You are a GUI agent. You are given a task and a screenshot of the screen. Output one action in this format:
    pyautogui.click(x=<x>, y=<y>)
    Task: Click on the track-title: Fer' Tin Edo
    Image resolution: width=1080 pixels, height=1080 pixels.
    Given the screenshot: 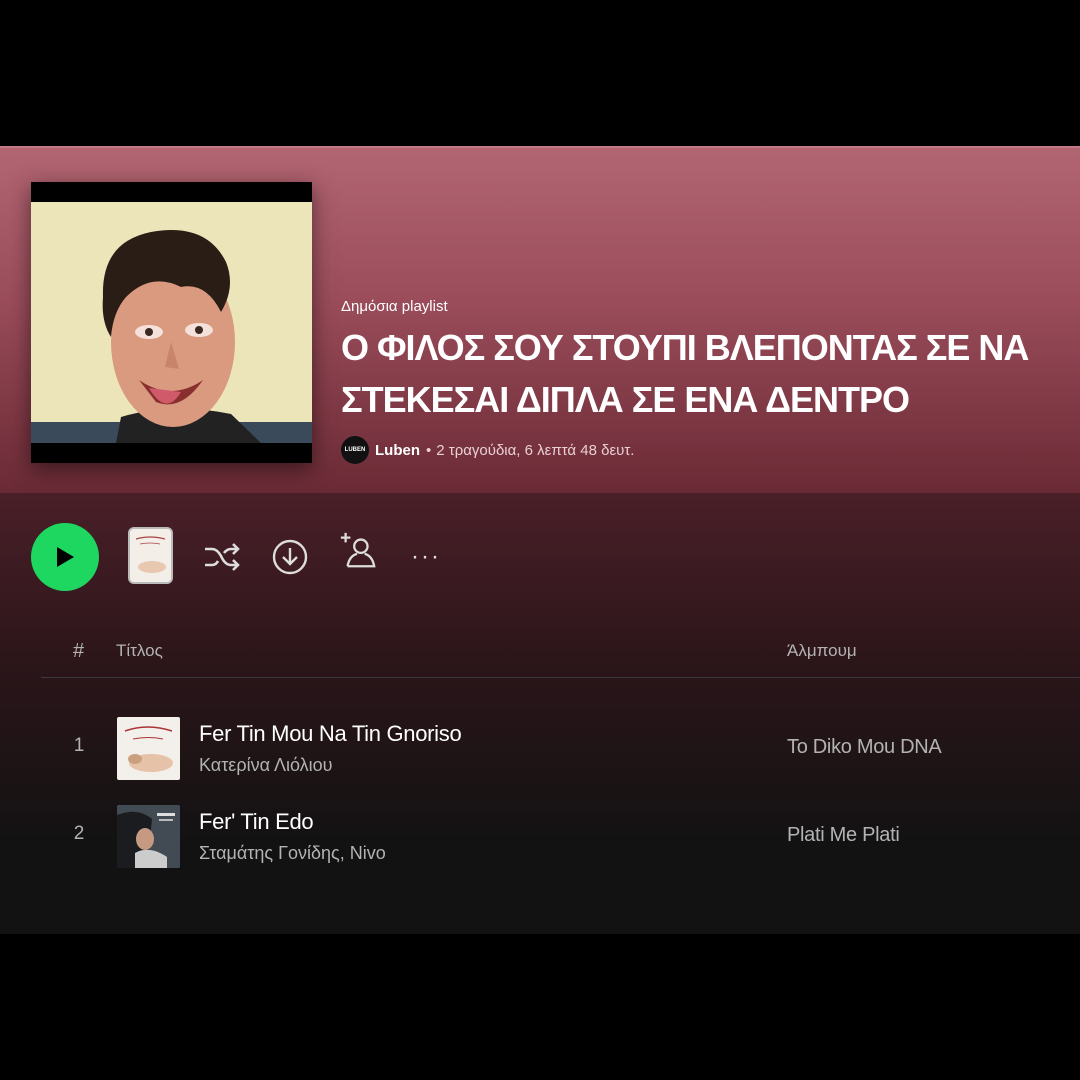 What is the action you would take?
    pyautogui.click(x=256, y=822)
    